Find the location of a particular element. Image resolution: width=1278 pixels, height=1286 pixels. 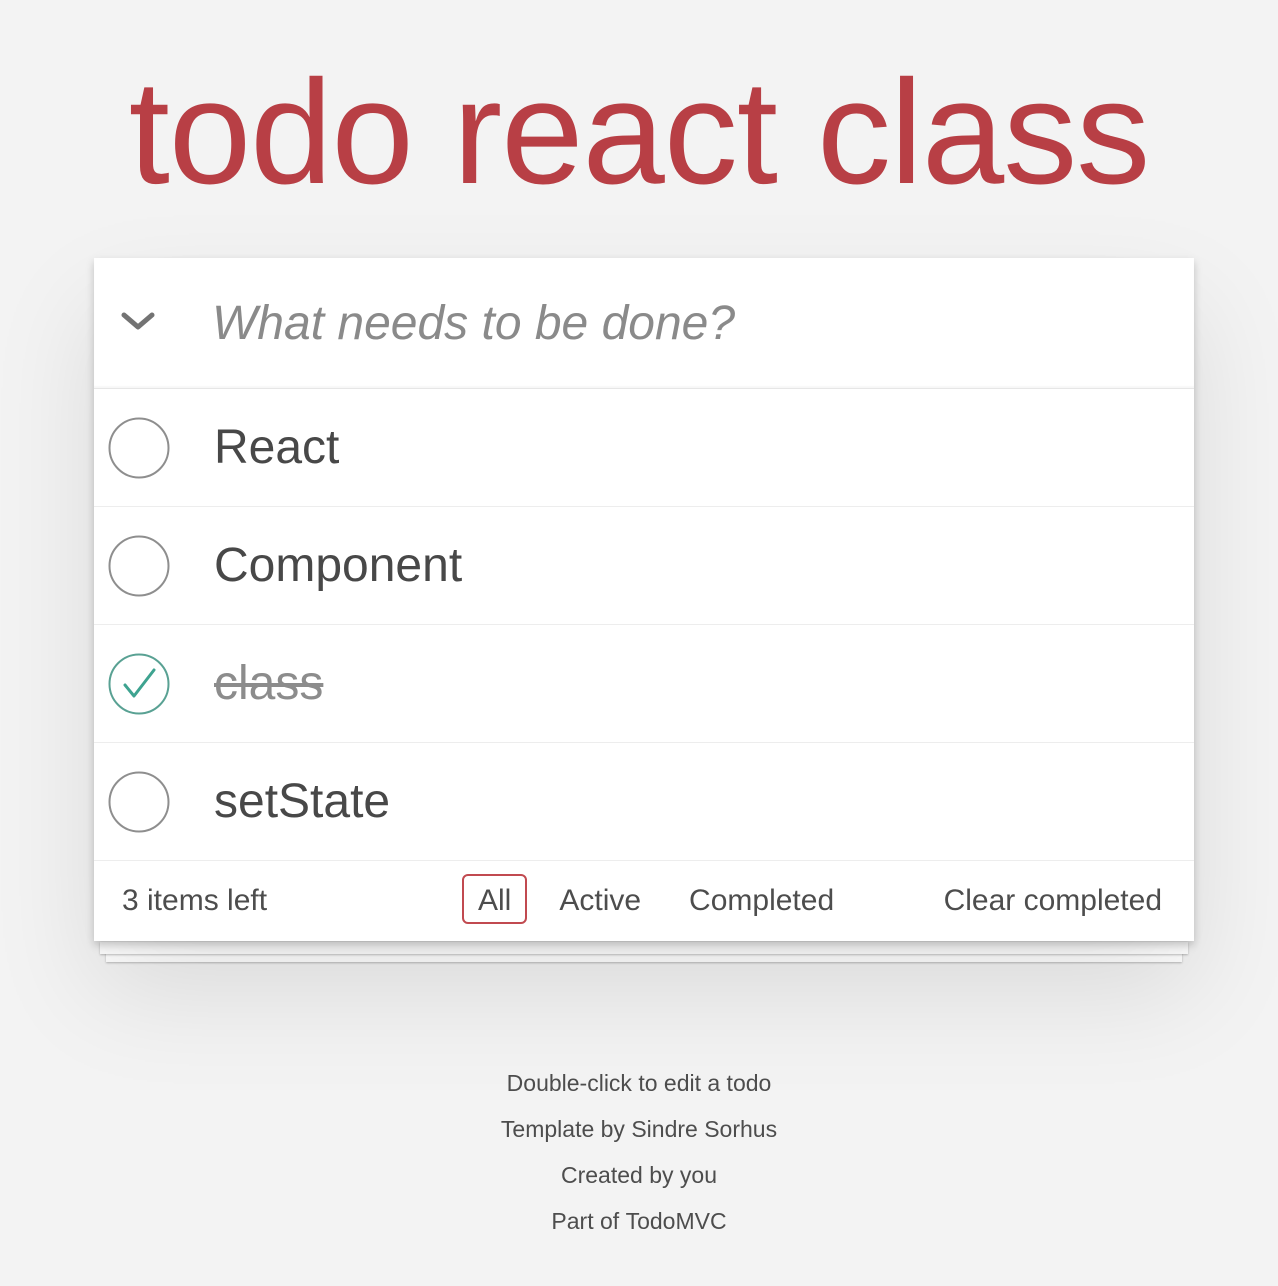

template-prefix: Template by is located at coordinates (562, 1129).